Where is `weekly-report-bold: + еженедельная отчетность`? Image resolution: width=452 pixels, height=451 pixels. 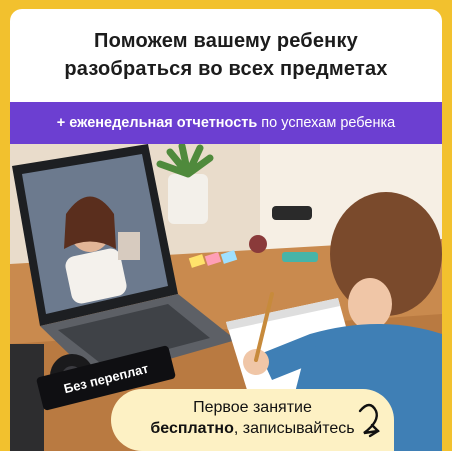
weekly-report-bold: + еженедельная отчетность is located at coordinates (157, 123).